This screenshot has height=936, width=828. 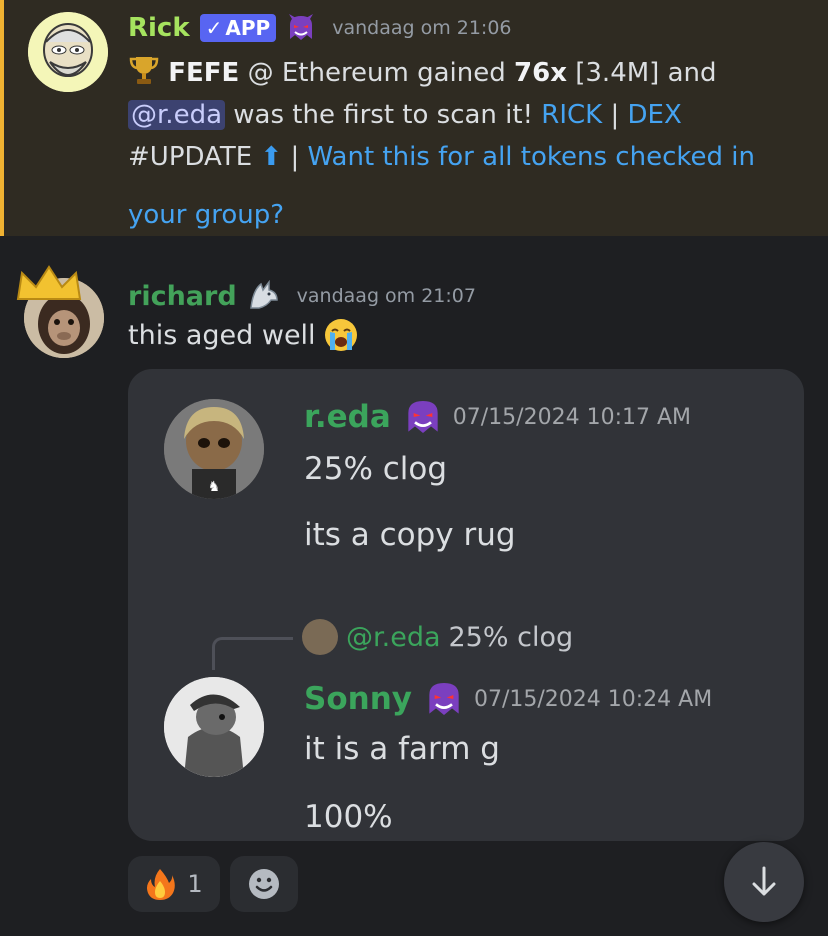 What do you see at coordinates (214, 727) in the screenshot?
I see `sonny-avatar` at bounding box center [214, 727].